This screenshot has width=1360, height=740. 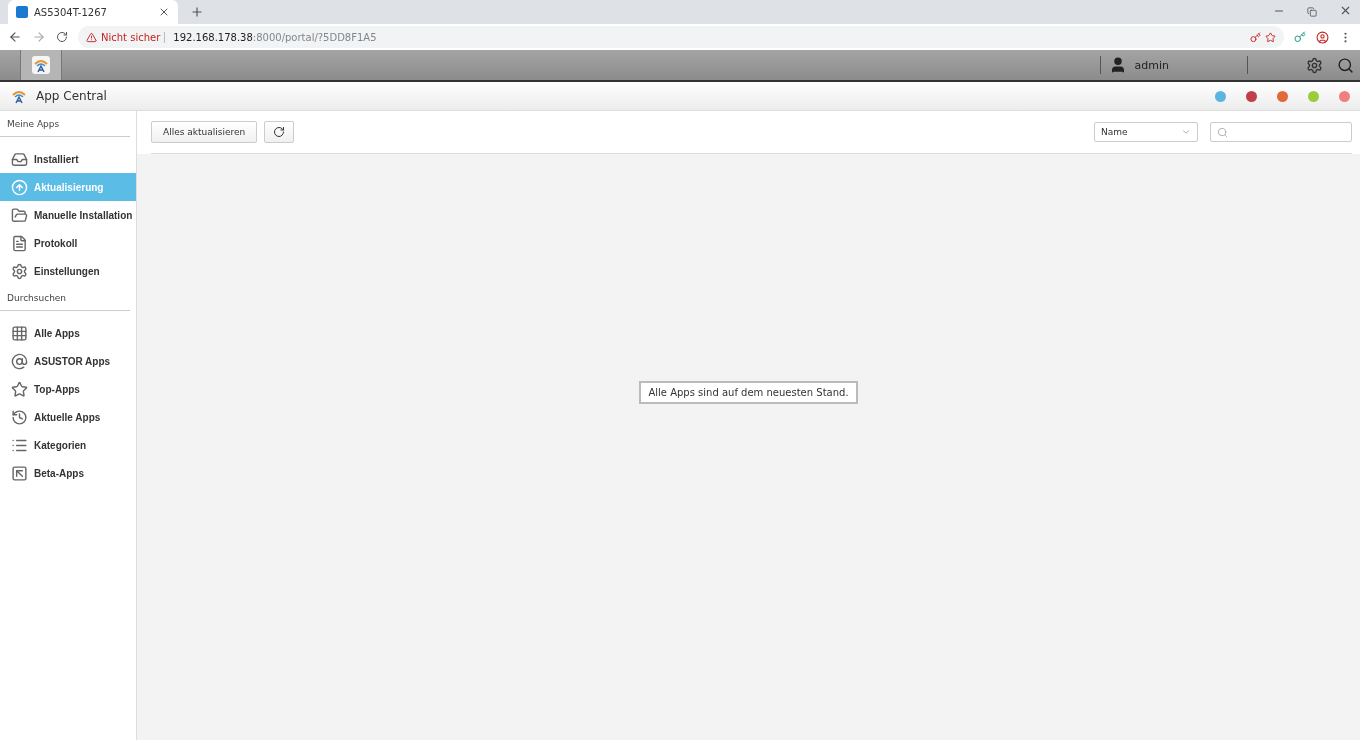 What do you see at coordinates (1146, 132) in the screenshot?
I see `sort-dropdown: Name` at bounding box center [1146, 132].